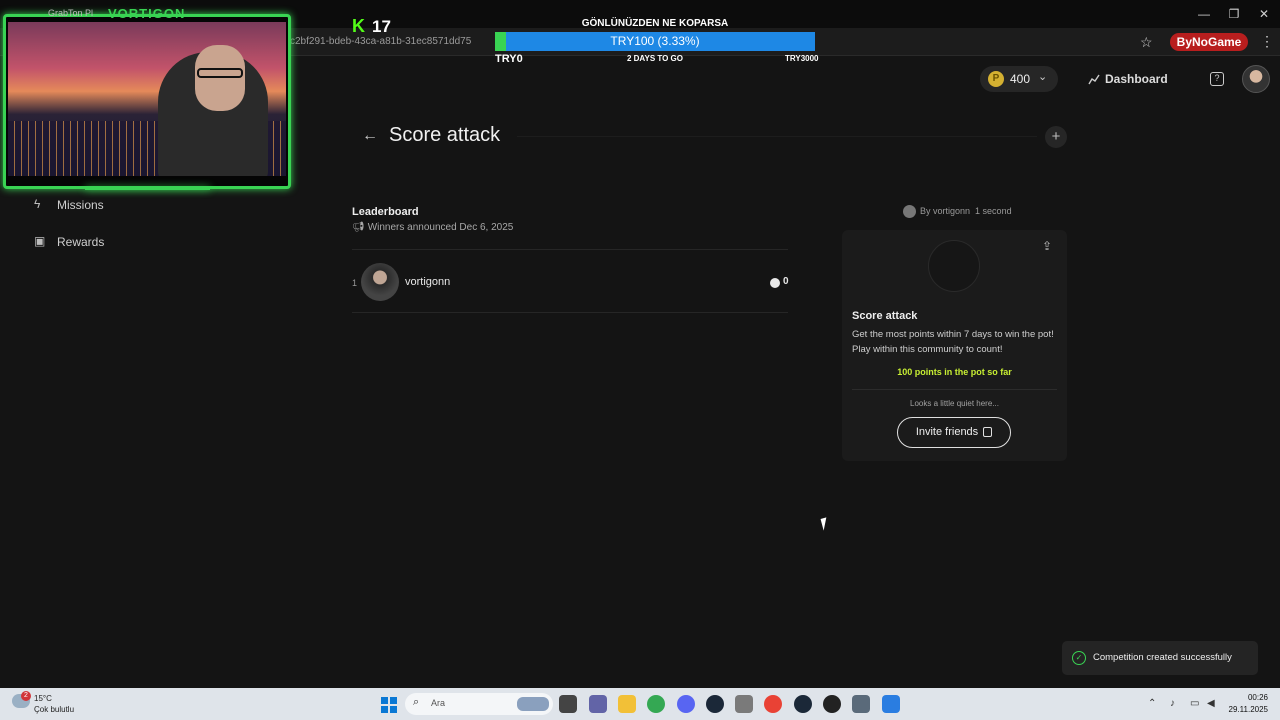 Image resolution: width=1280 pixels, height=720 pixels. What do you see at coordinates (1234, 14) in the screenshot?
I see `maximize-button: ❐` at bounding box center [1234, 14].